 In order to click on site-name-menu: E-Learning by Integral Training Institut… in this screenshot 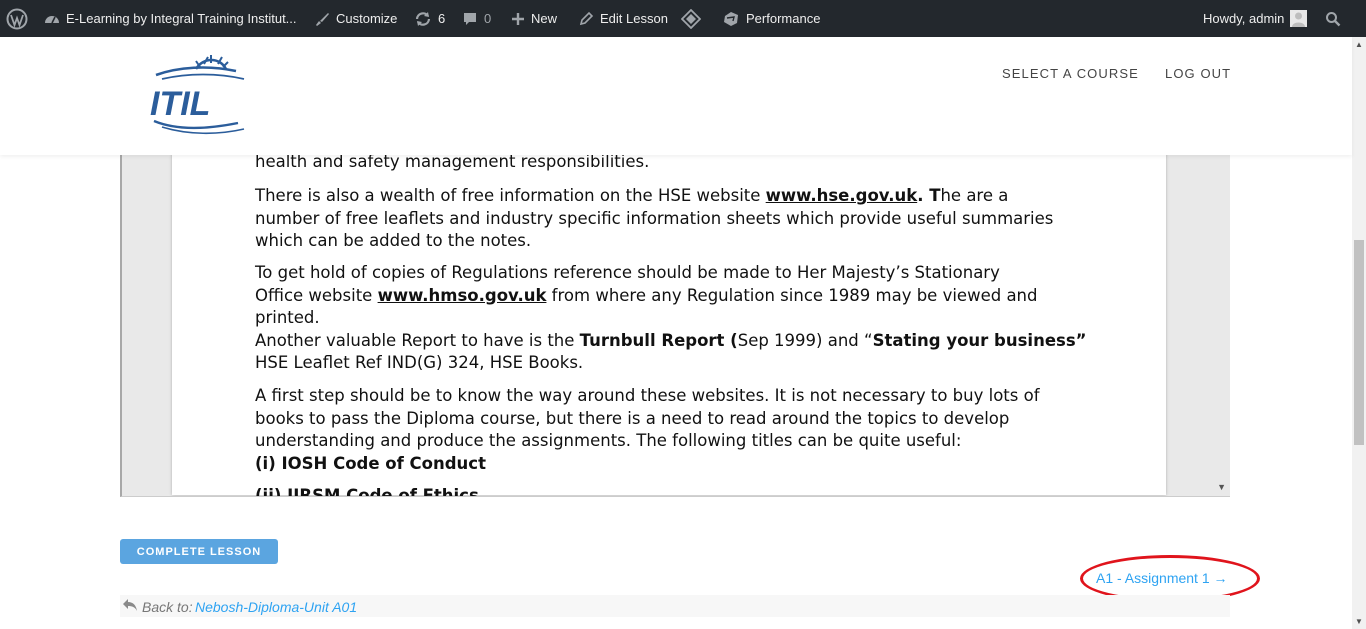, I will do `click(170, 18)`.